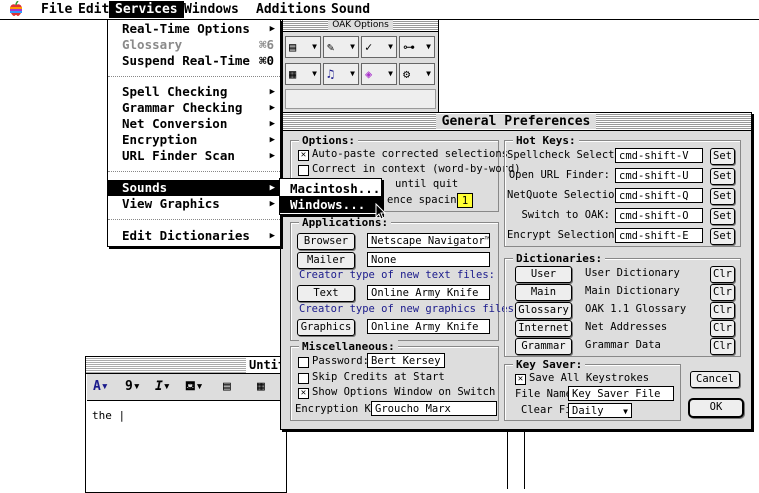  Describe the element at coordinates (715, 379) in the screenshot. I see `cancel-button: Cancel` at that location.